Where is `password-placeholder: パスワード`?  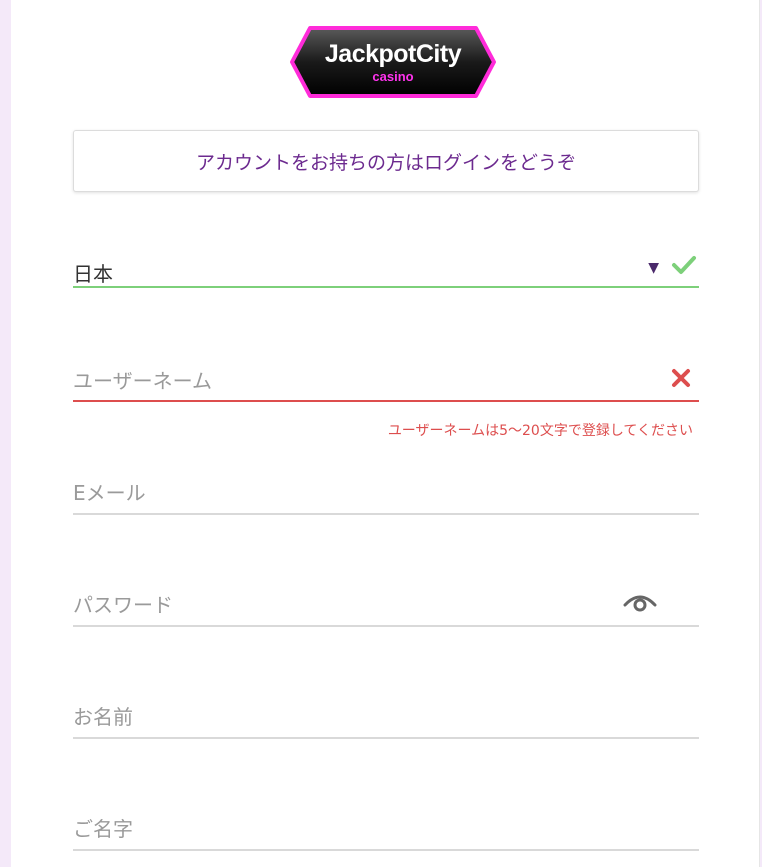 password-placeholder: パスワード is located at coordinates (123, 605).